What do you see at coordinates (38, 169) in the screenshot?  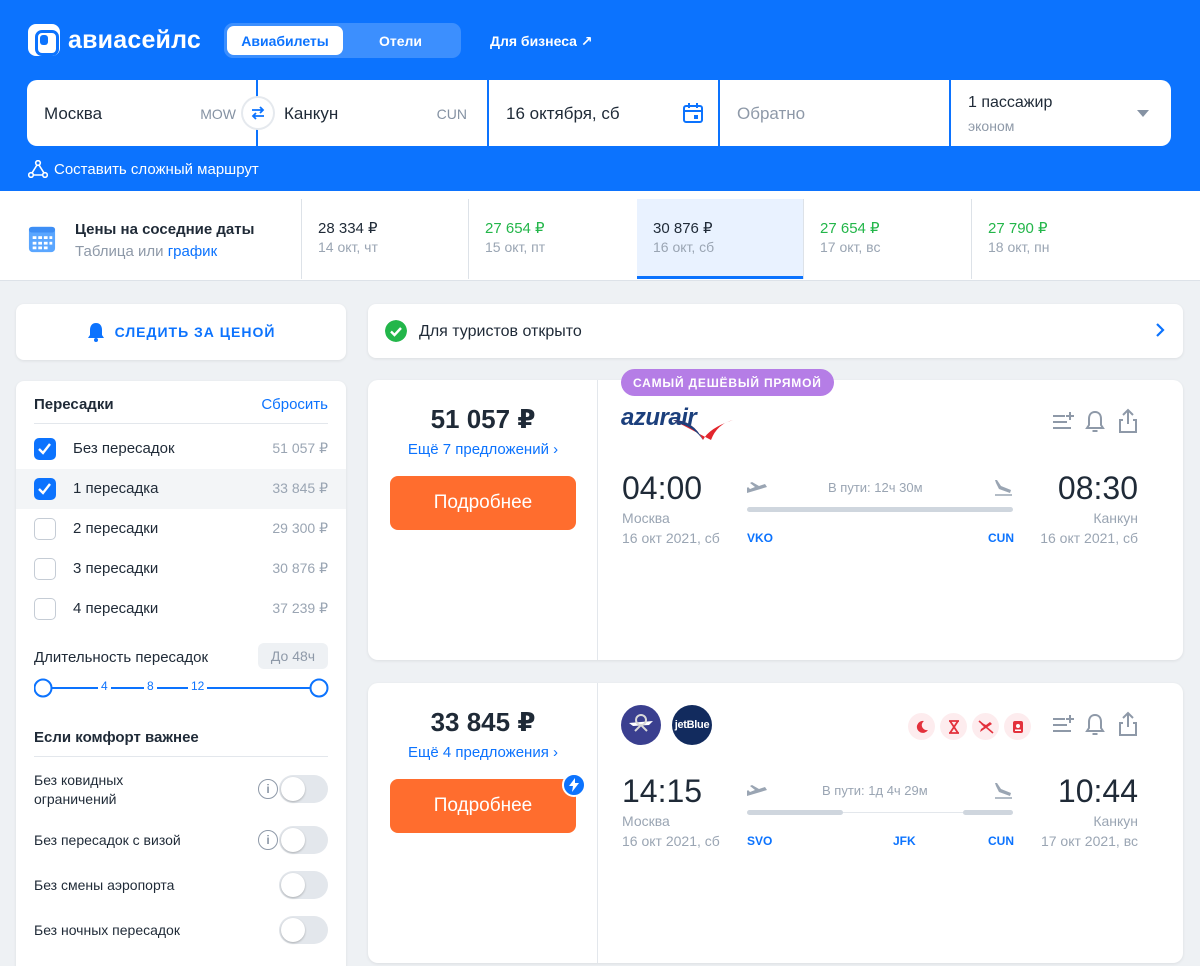 I see `route-icon` at bounding box center [38, 169].